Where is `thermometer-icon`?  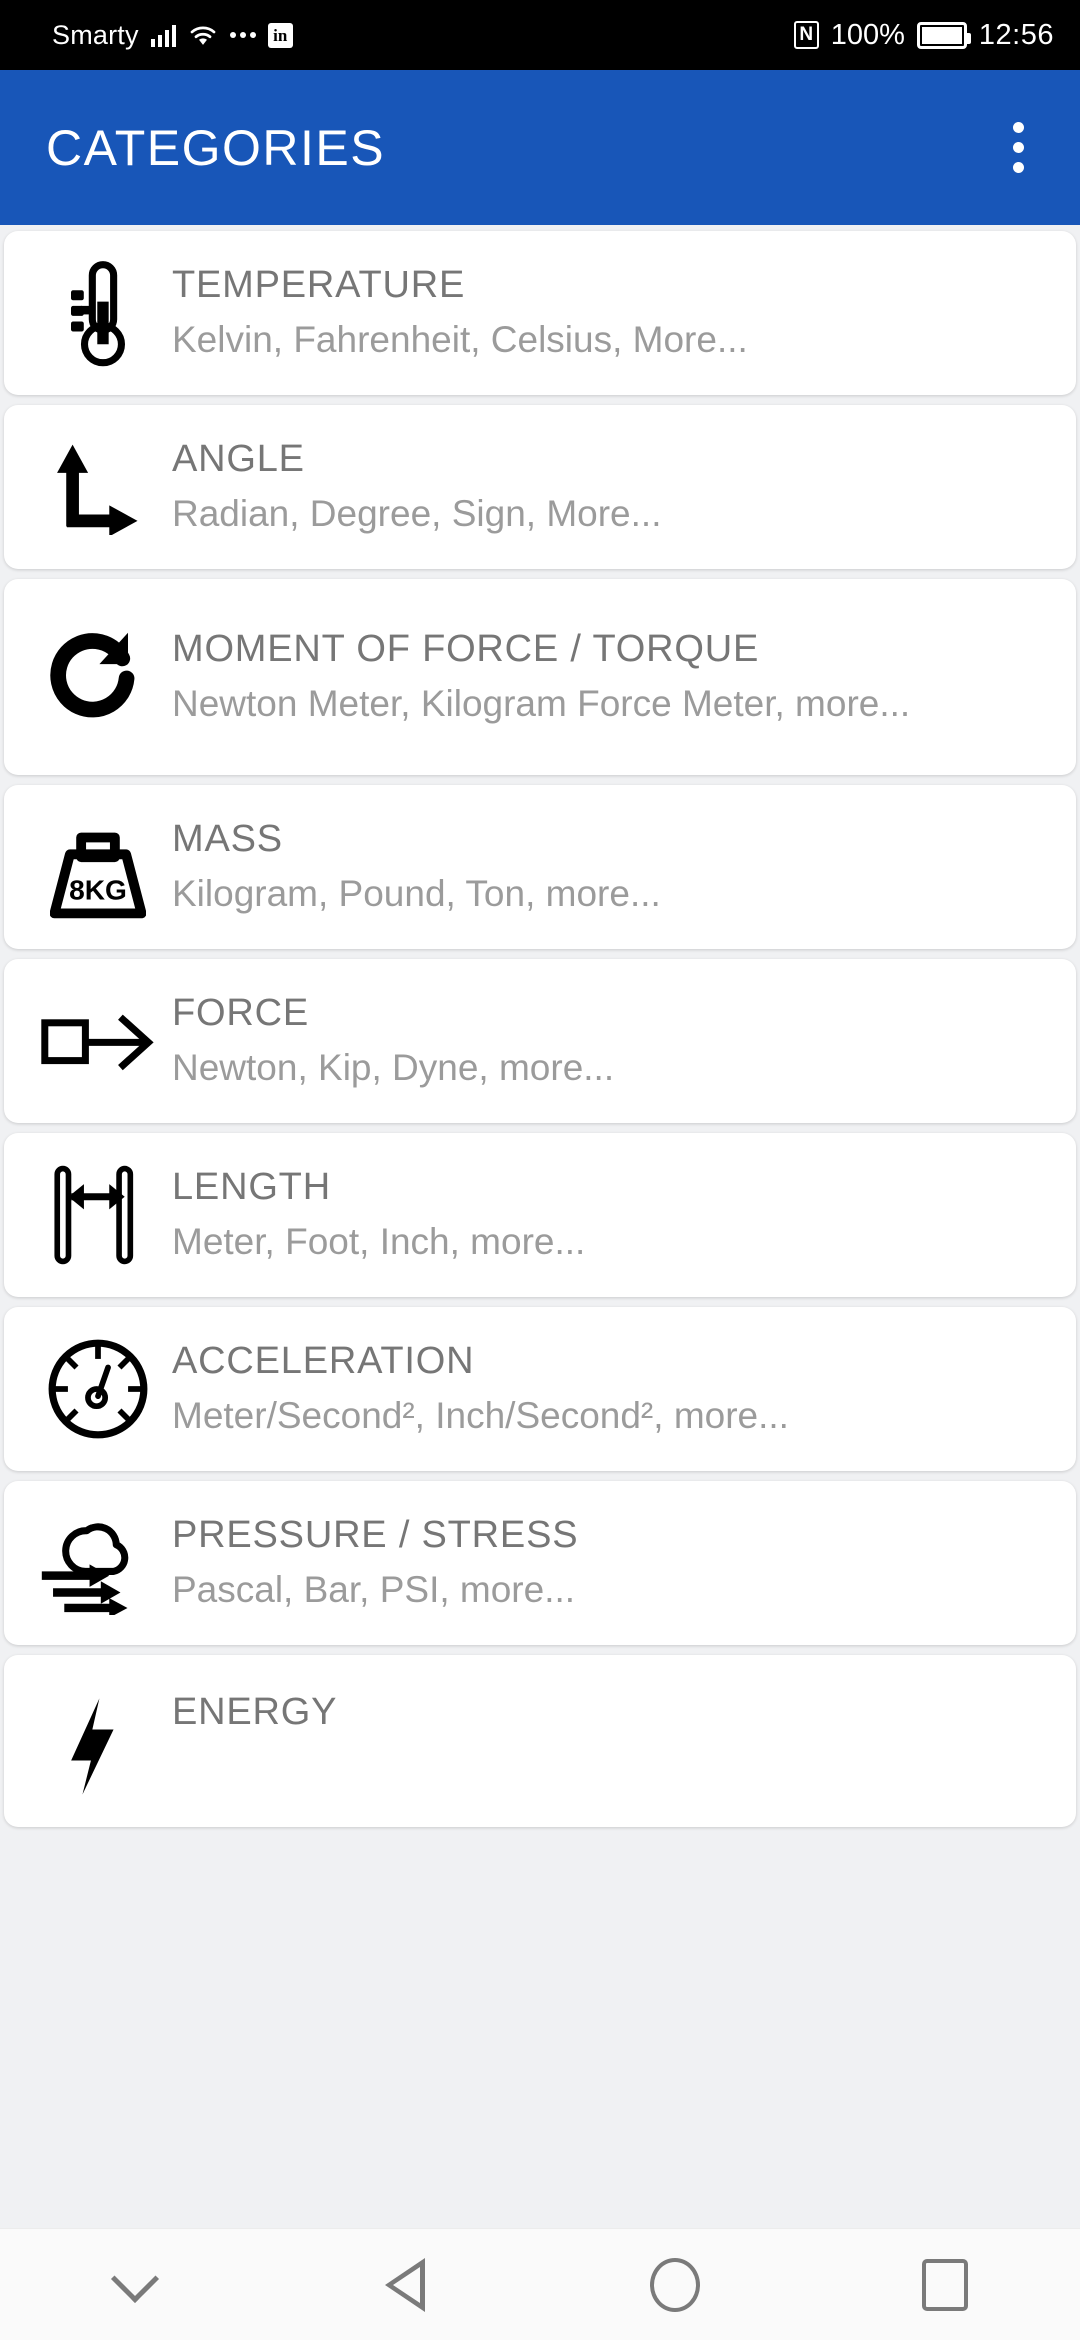
thermometer-icon is located at coordinates (98, 313).